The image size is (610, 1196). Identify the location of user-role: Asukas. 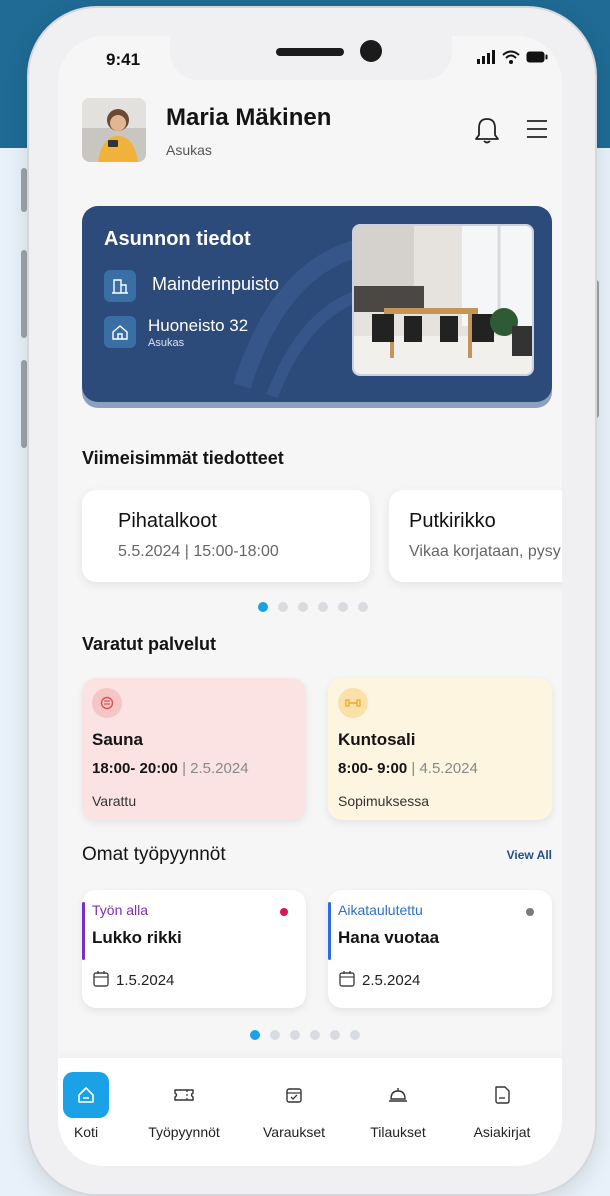
(189, 150).